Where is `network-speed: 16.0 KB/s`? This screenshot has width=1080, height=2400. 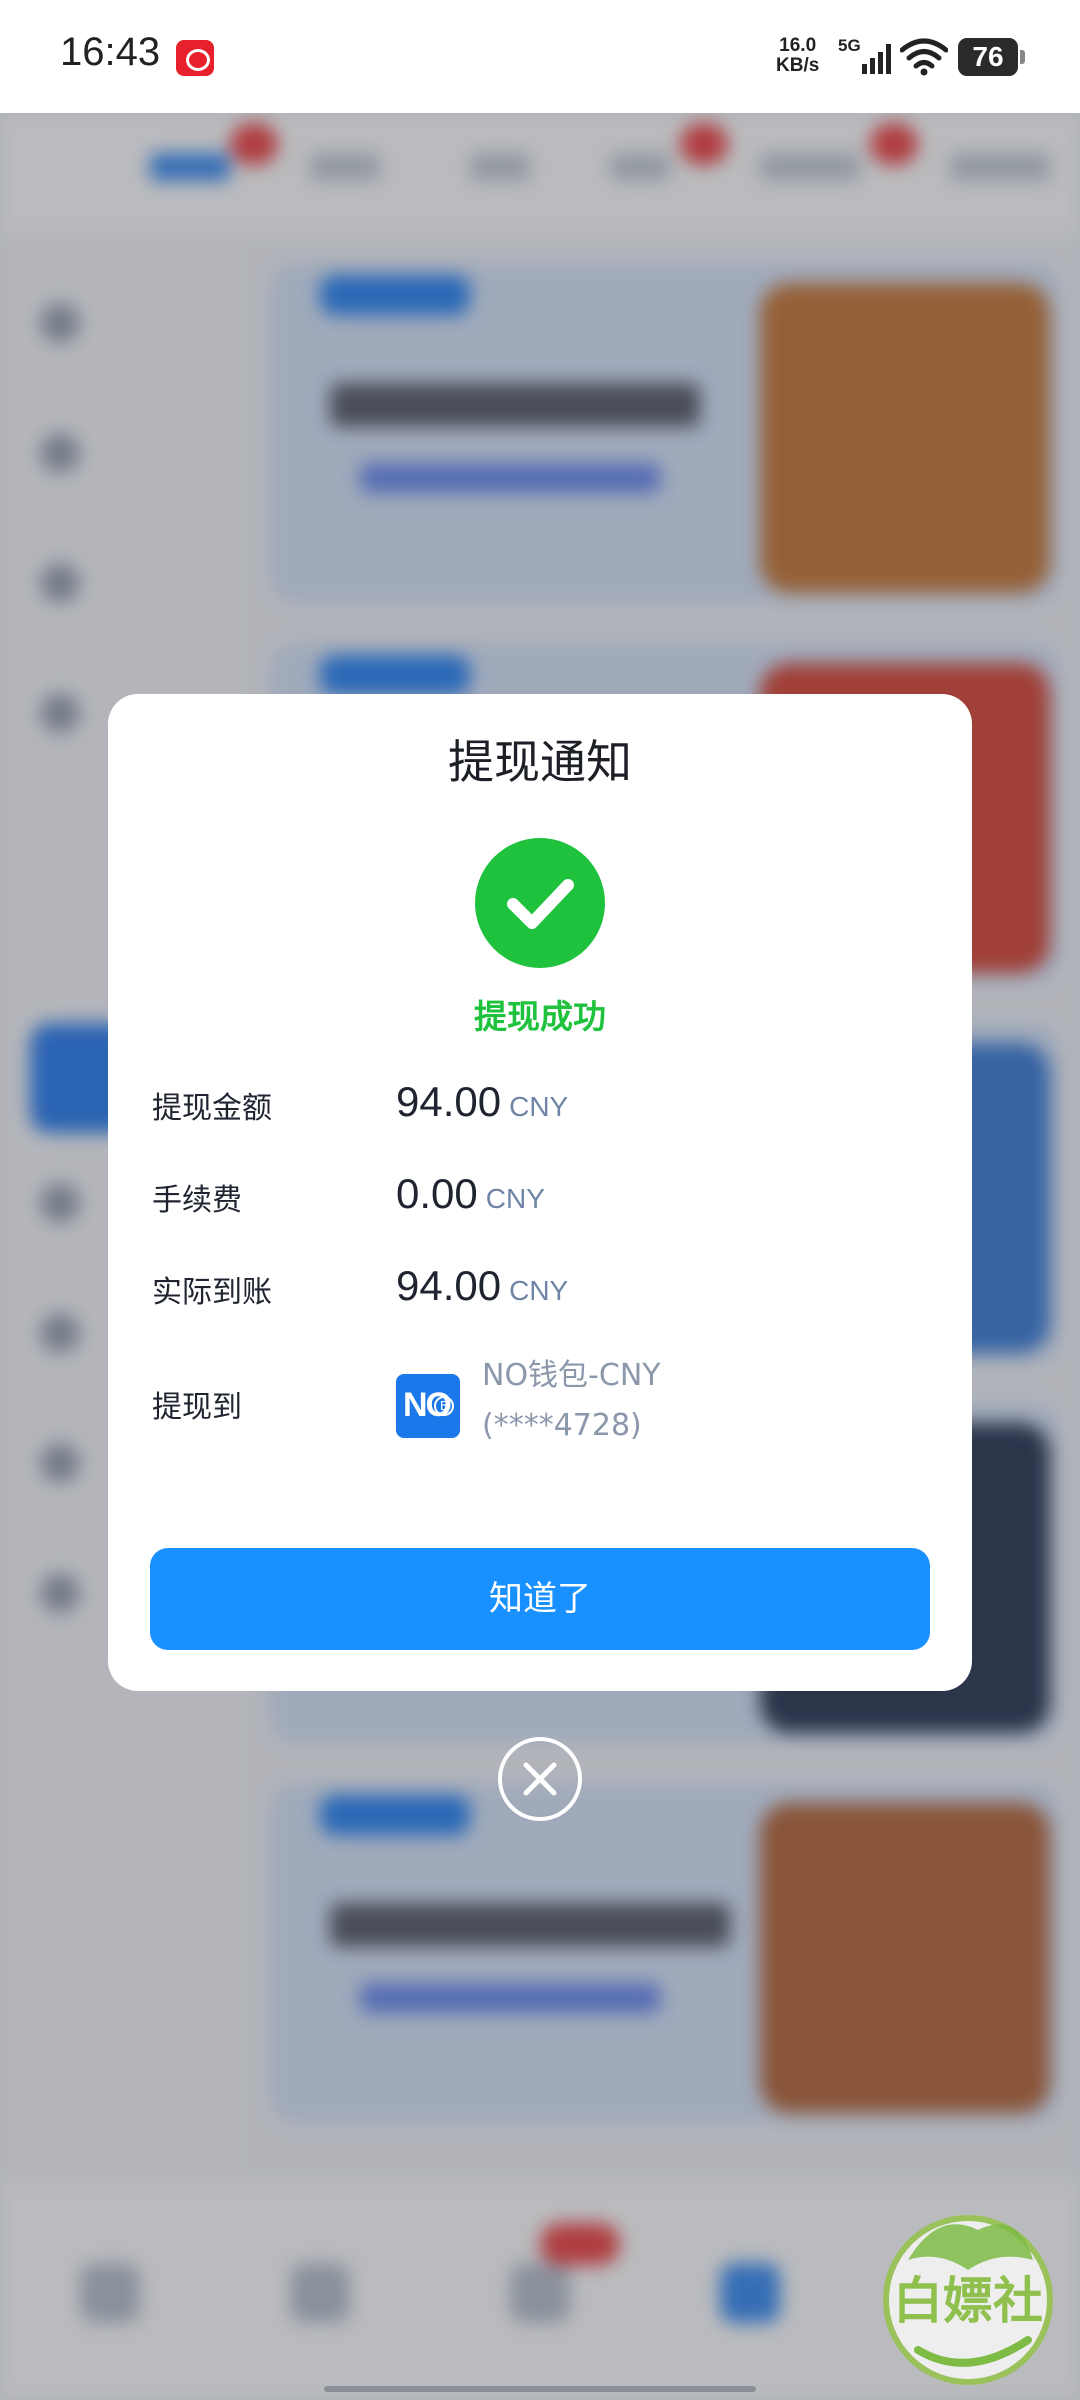
network-speed: 16.0 KB/s is located at coordinates (797, 56).